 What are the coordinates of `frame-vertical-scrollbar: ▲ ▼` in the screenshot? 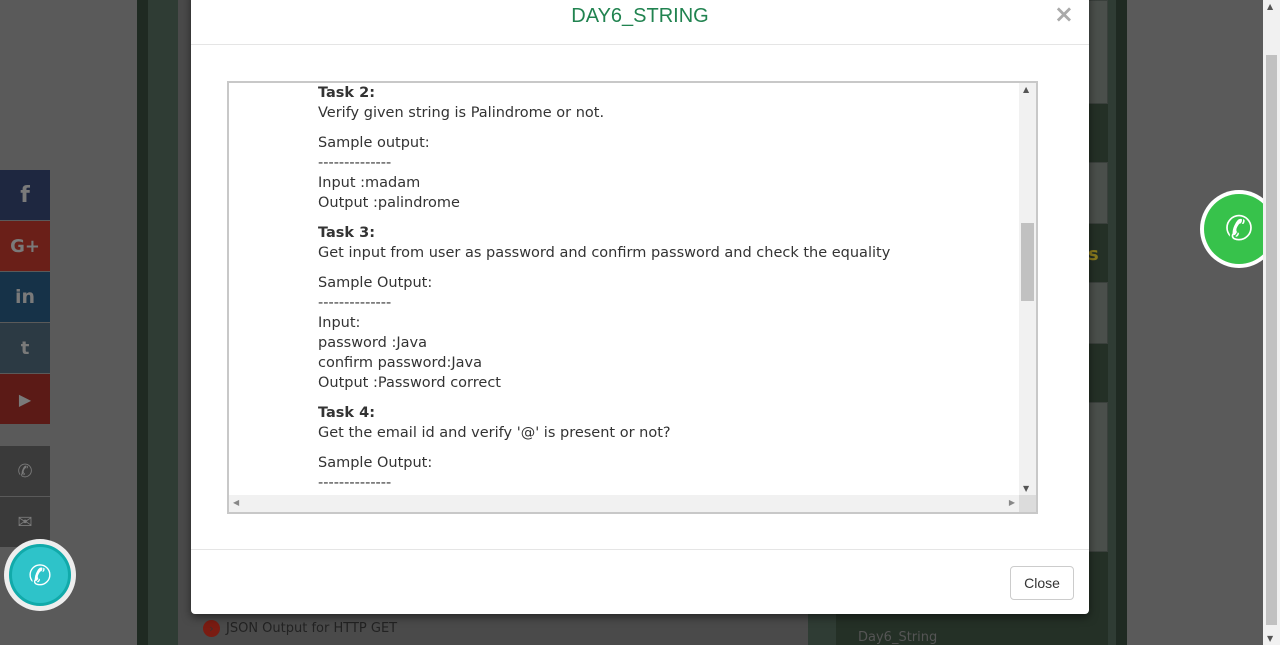 It's located at (1027, 289).